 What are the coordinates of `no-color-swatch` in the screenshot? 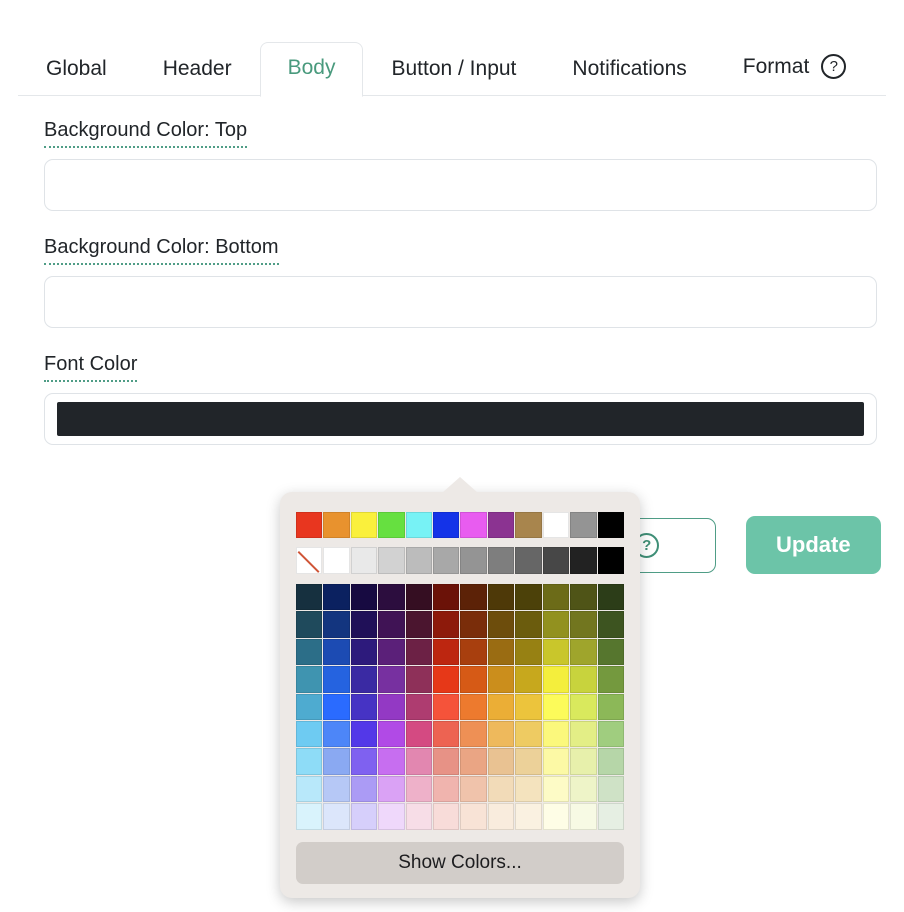 It's located at (309, 560).